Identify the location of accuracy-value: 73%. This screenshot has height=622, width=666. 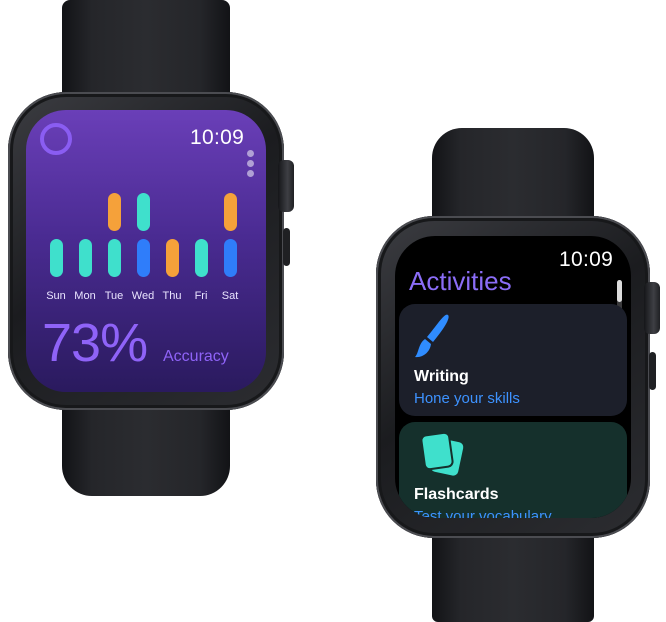
(95, 343).